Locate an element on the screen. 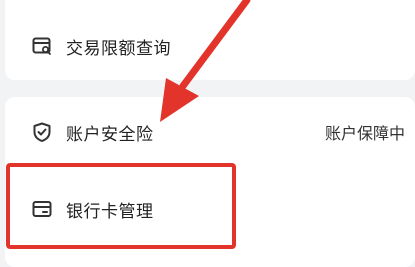 The height and width of the screenshot is (267, 415). menu-item-label: 交易限额查询 is located at coordinates (118, 48).